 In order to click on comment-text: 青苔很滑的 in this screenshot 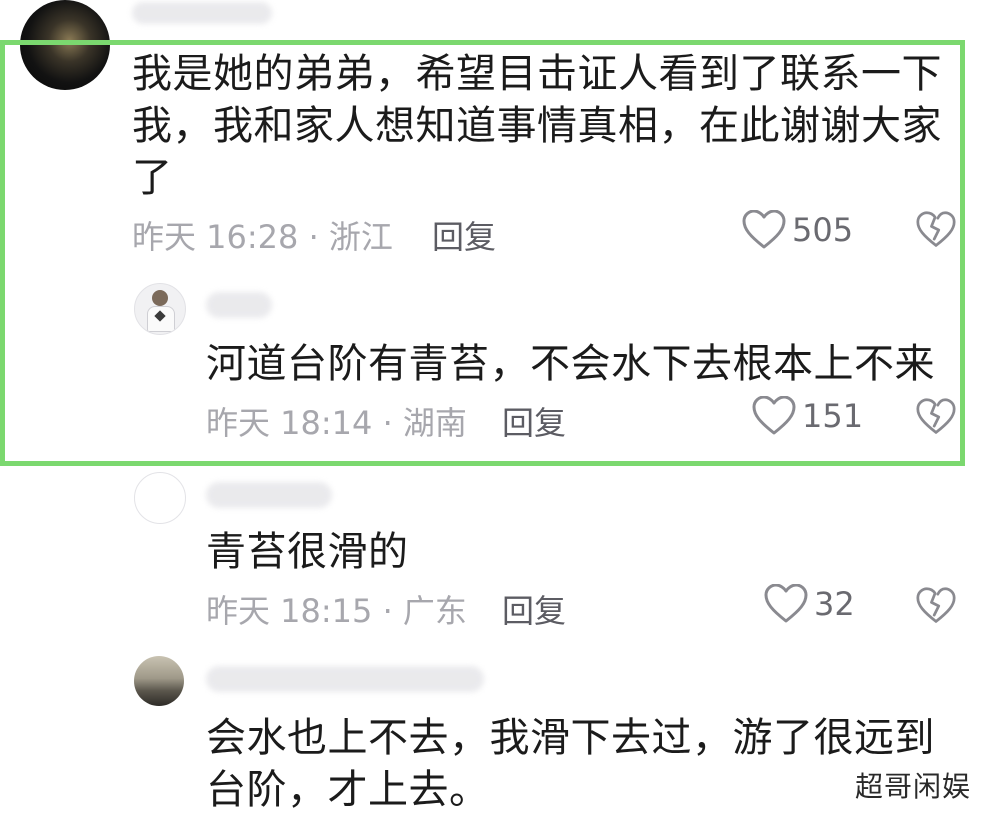, I will do `click(307, 552)`.